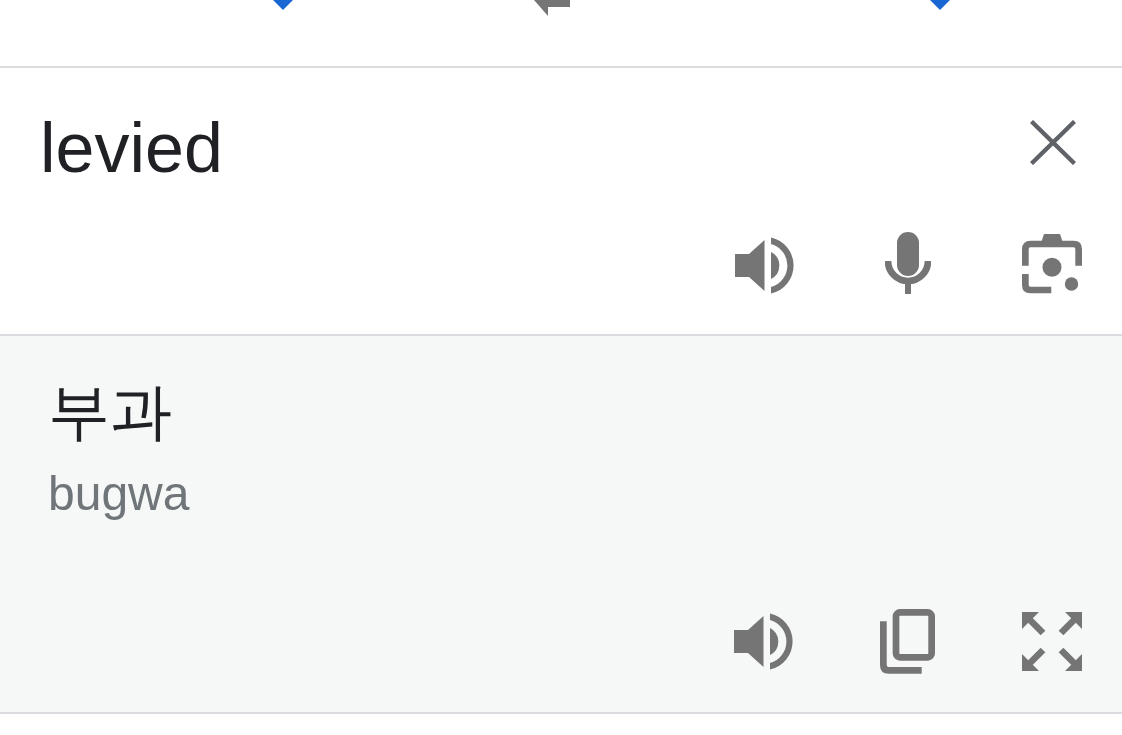 This screenshot has width=1122, height=735. Describe the element at coordinates (1052, 264) in the screenshot. I see `camera-icon` at that location.